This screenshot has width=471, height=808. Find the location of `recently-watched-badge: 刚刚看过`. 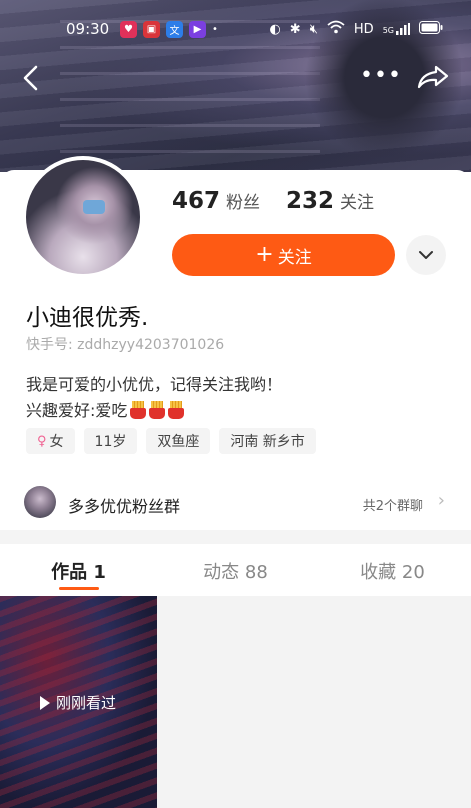

recently-watched-badge: 刚刚看过 is located at coordinates (78, 702).